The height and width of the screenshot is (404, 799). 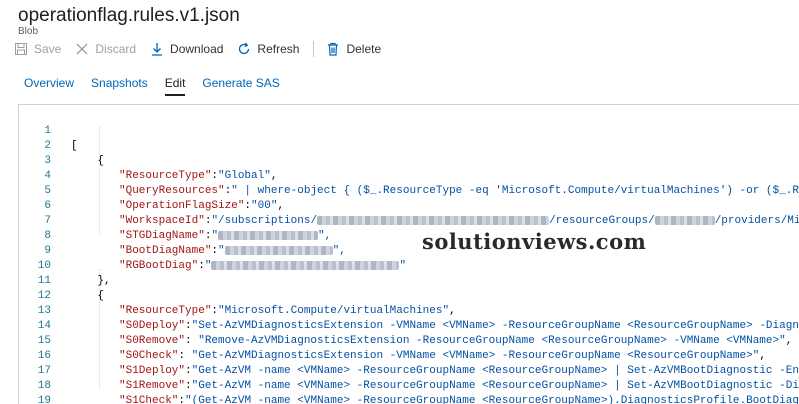 I want to click on refresh-icon, so click(x=244, y=49).